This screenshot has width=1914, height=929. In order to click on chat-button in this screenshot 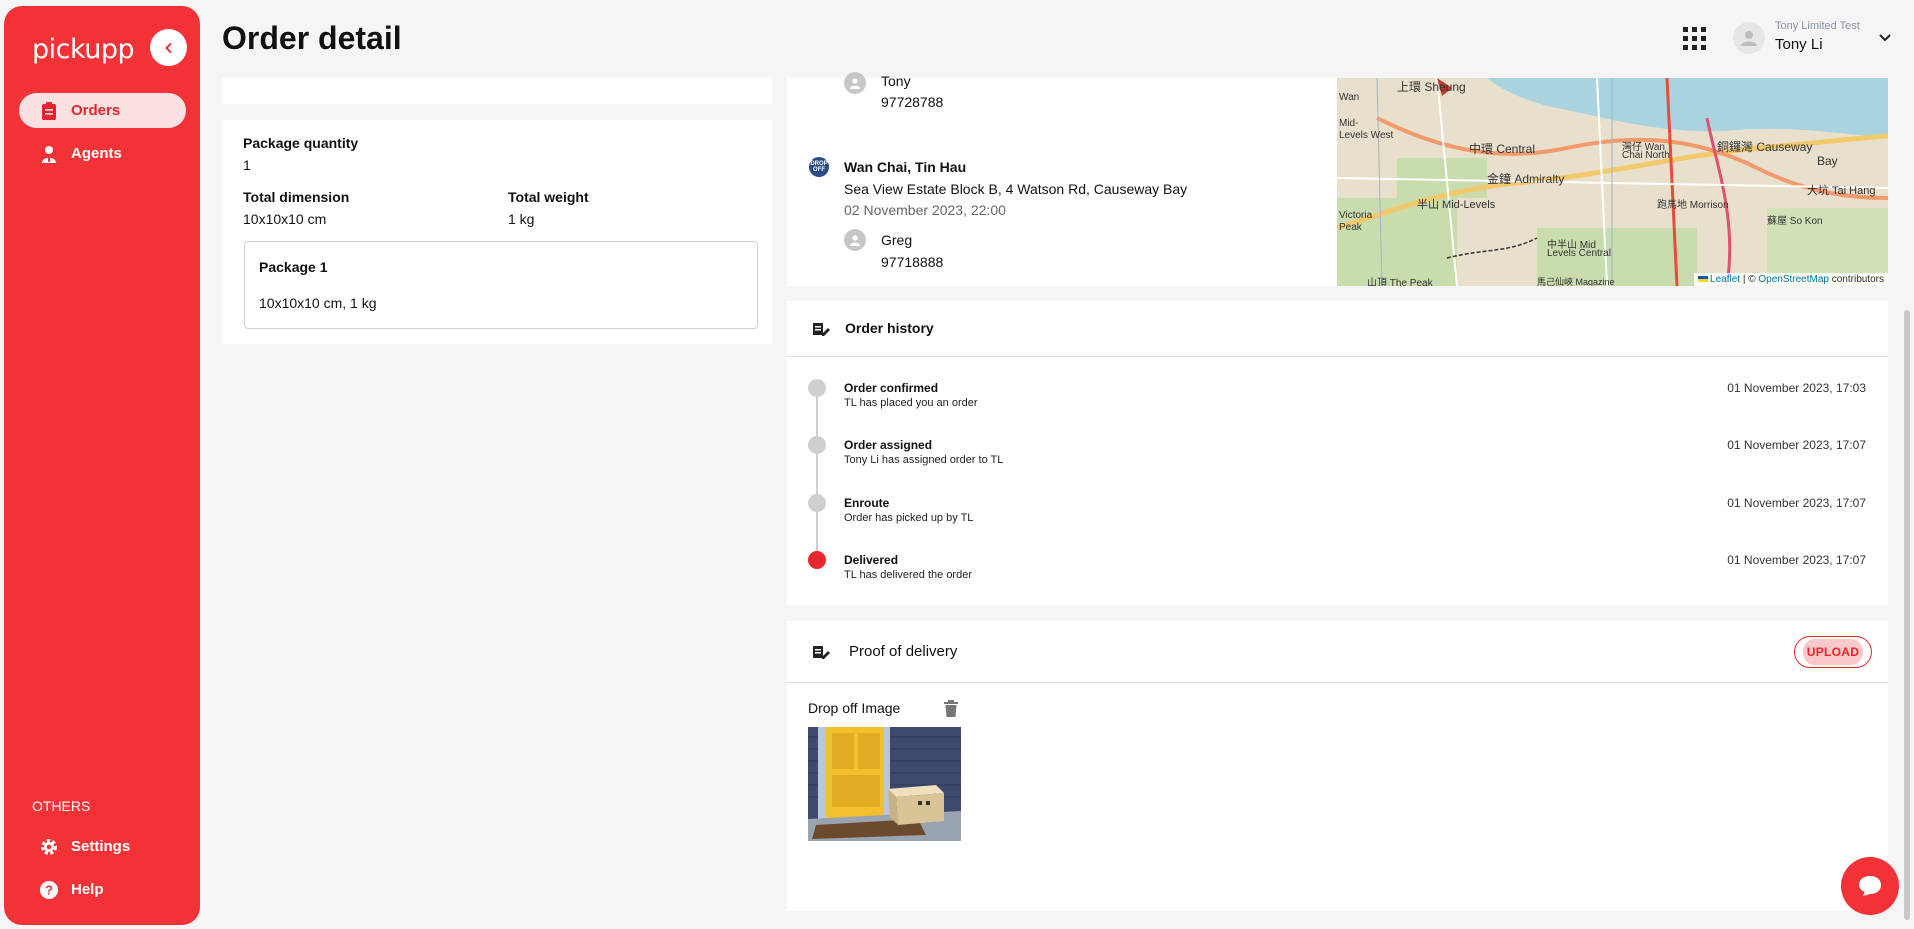, I will do `click(1870, 886)`.